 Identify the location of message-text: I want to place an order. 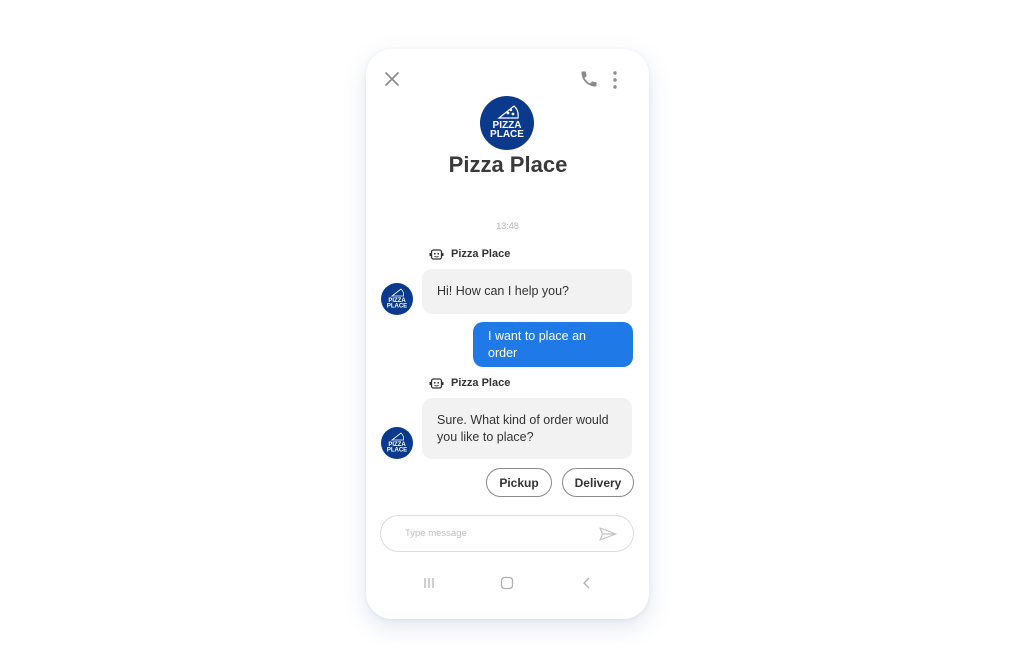
(537, 344).